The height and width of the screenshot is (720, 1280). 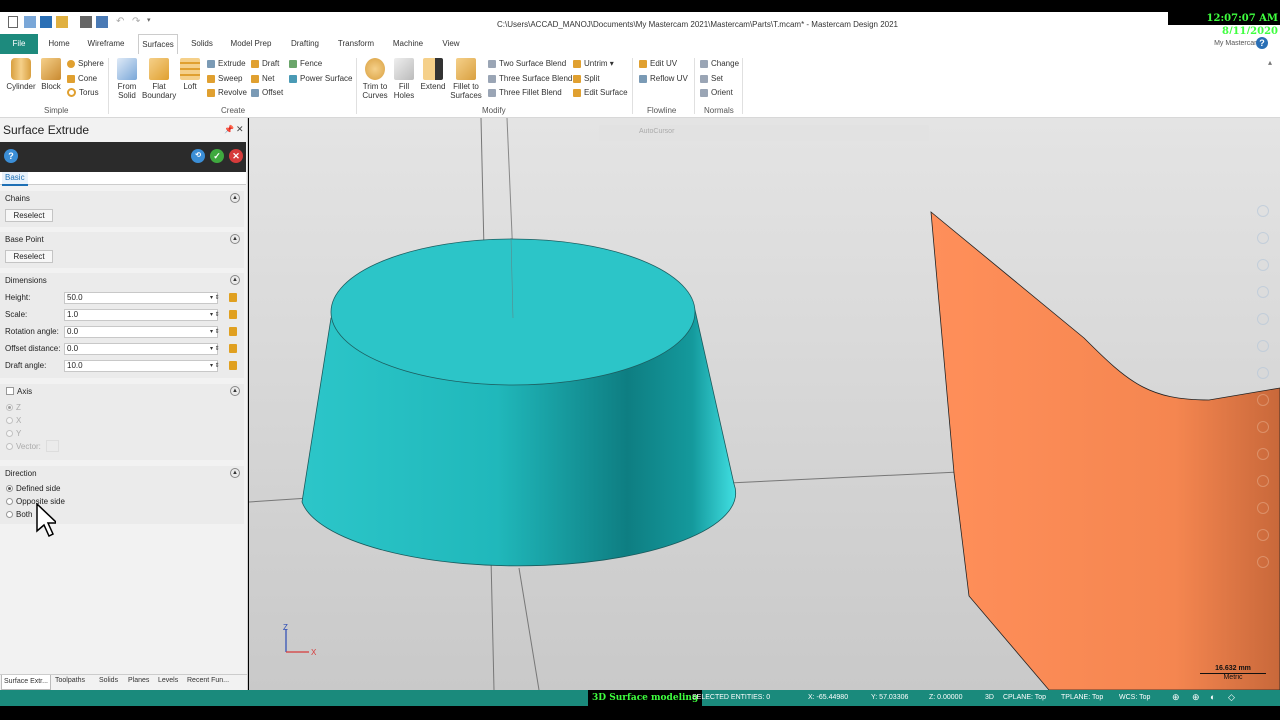 What do you see at coordinates (764, 133) in the screenshot?
I see `autocursor-toolbar: AutoCursor` at bounding box center [764, 133].